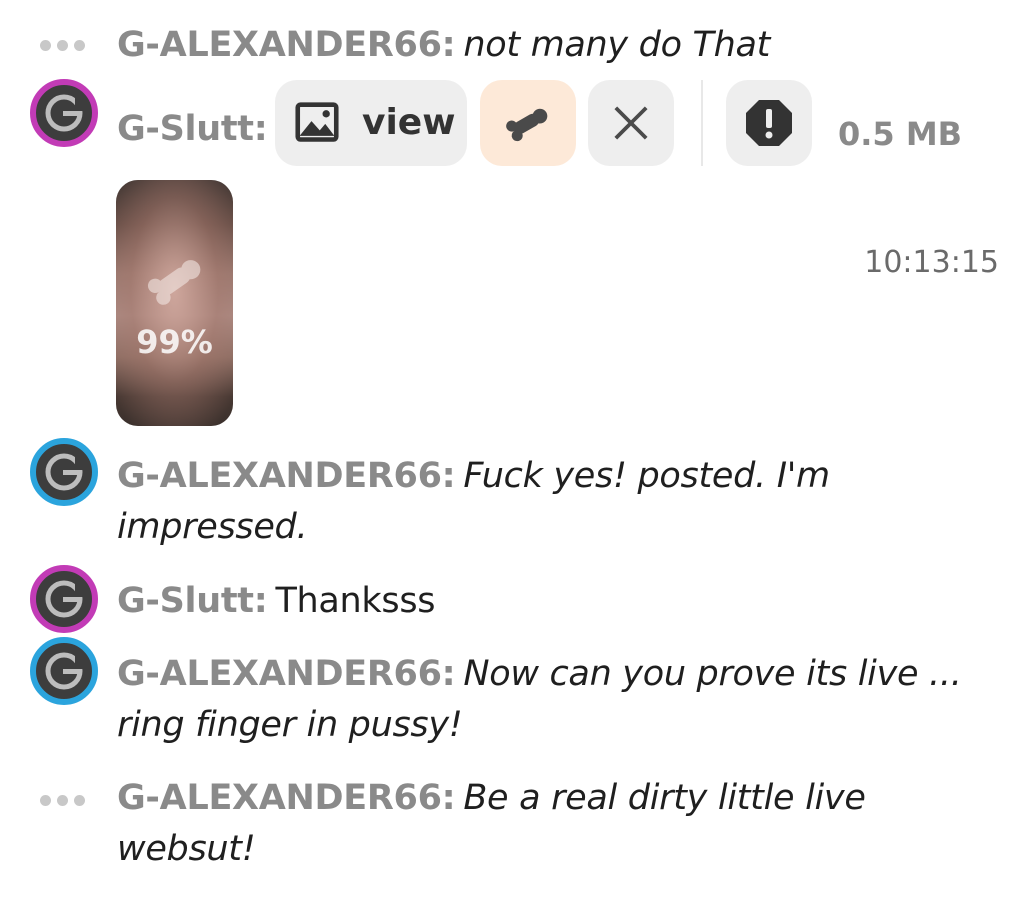  I want to click on close-button, so click(631, 123).